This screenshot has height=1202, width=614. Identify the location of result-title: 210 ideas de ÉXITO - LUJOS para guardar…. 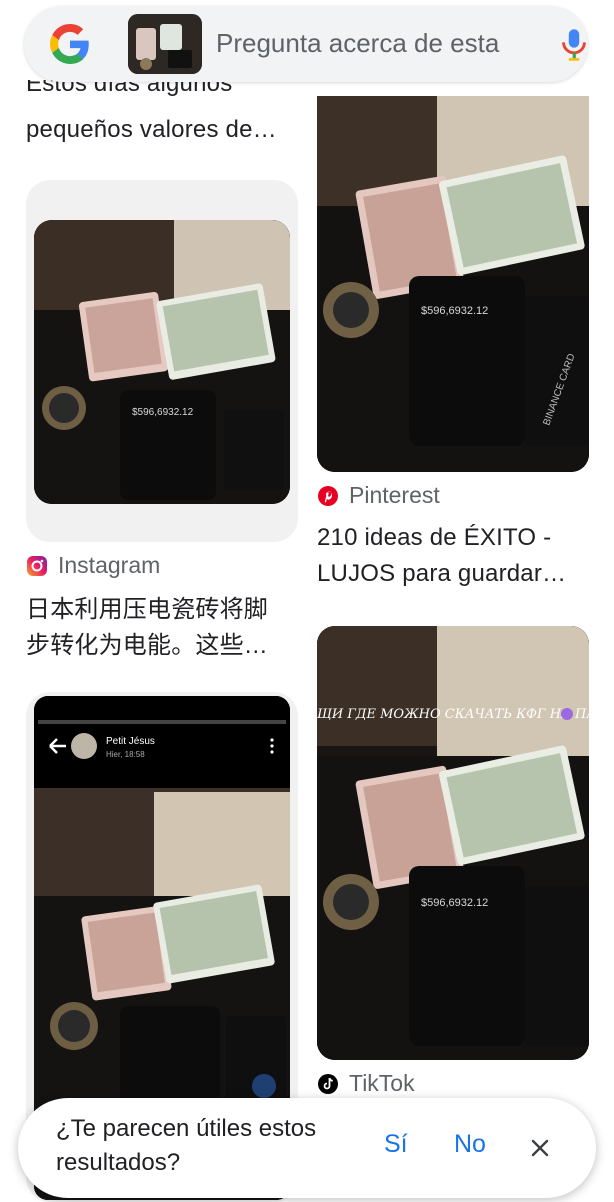
(441, 556).